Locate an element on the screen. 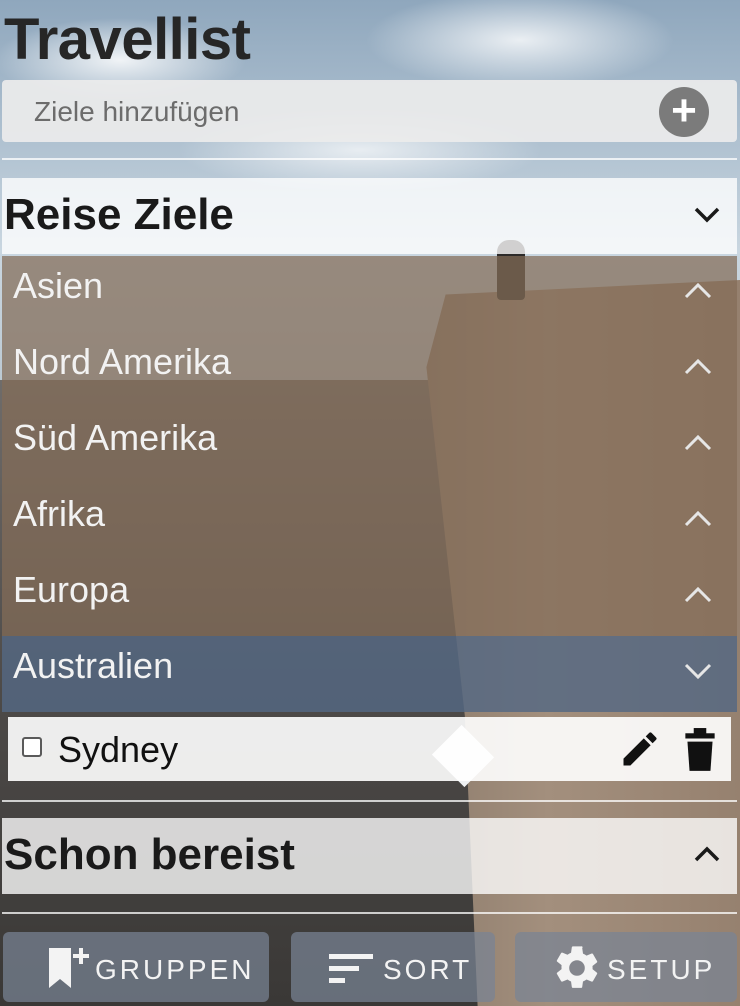  section-schon-bereist: Schon bereist is located at coordinates (369, 856).